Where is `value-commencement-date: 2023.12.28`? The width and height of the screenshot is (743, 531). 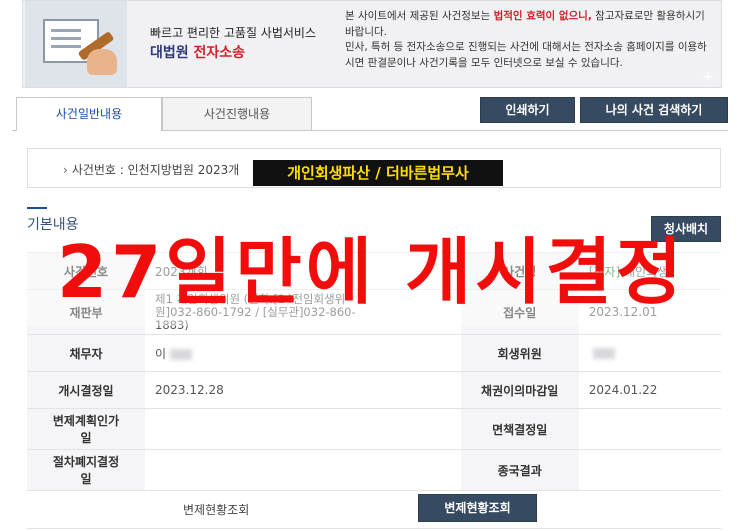 value-commencement-date: 2023.12.28 is located at coordinates (303, 390).